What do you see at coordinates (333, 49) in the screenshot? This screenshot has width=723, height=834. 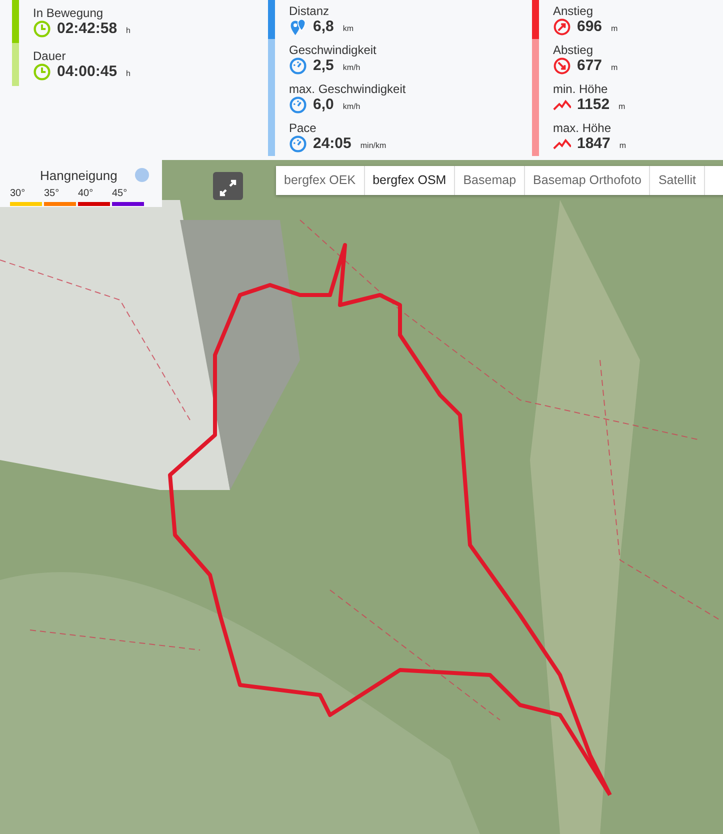 I see `stat-label: Geschwindigkeit` at bounding box center [333, 49].